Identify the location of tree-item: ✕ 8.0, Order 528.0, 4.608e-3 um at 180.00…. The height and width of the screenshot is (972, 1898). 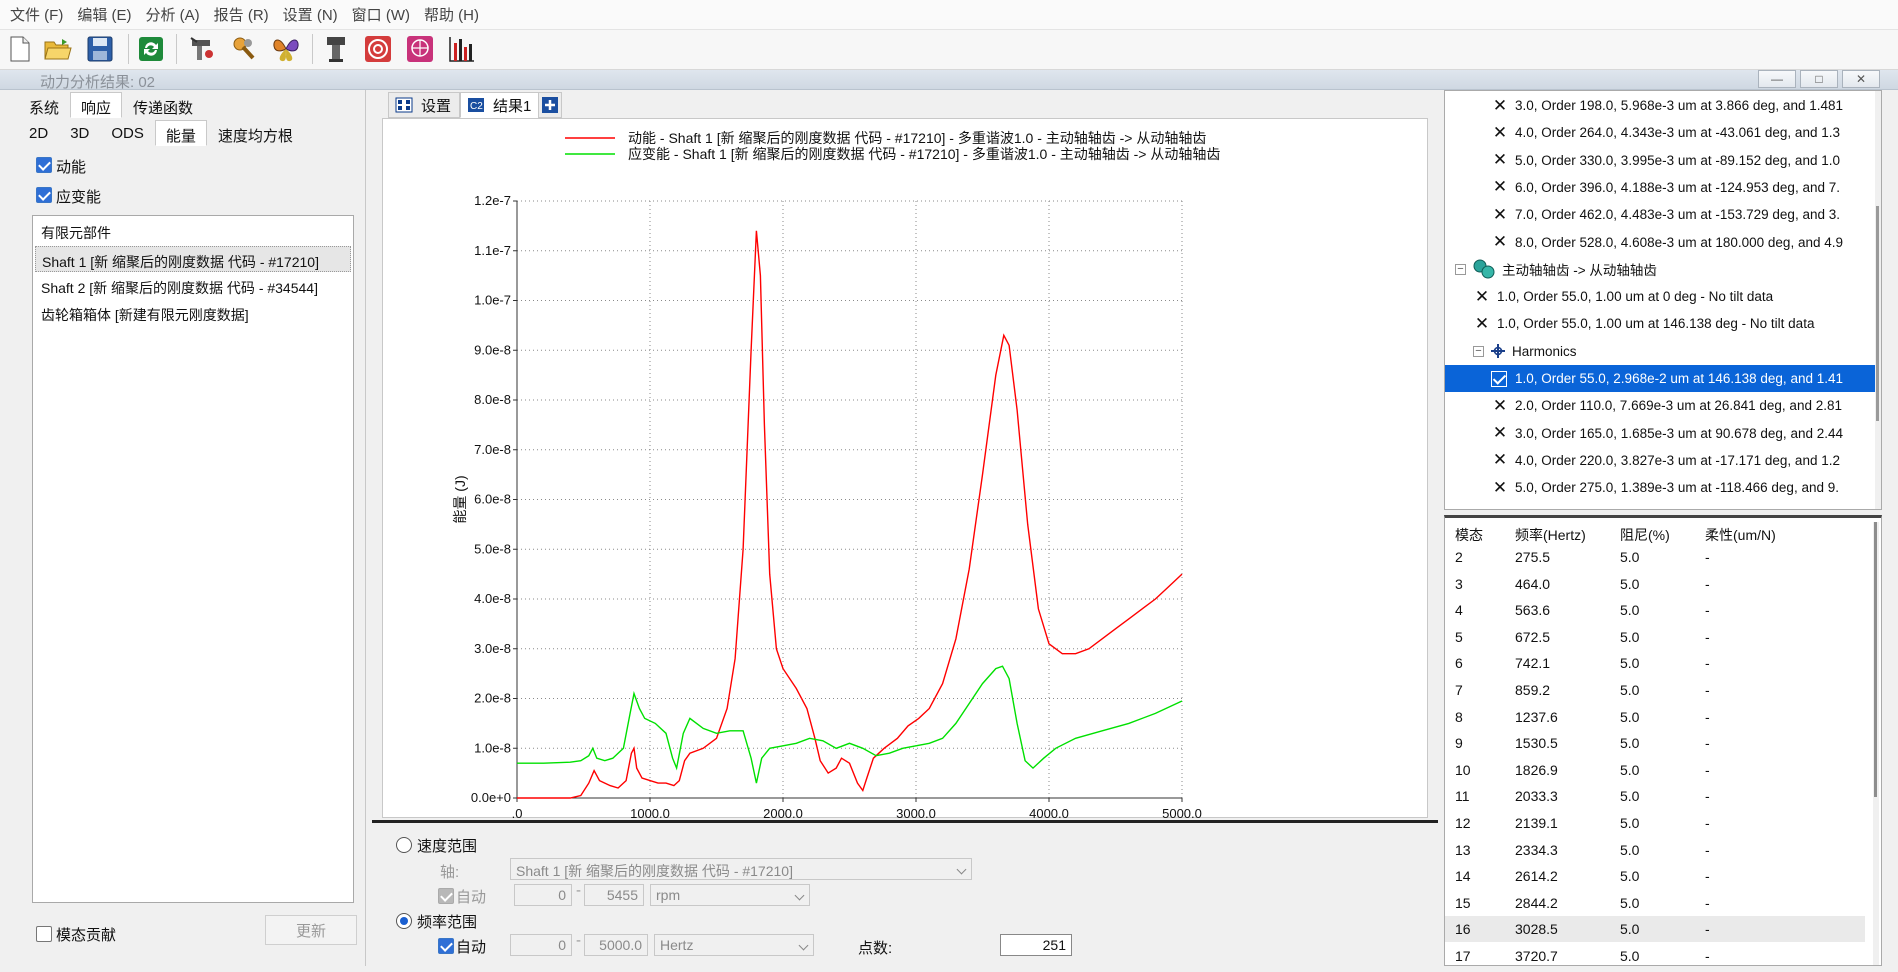
(1667, 242).